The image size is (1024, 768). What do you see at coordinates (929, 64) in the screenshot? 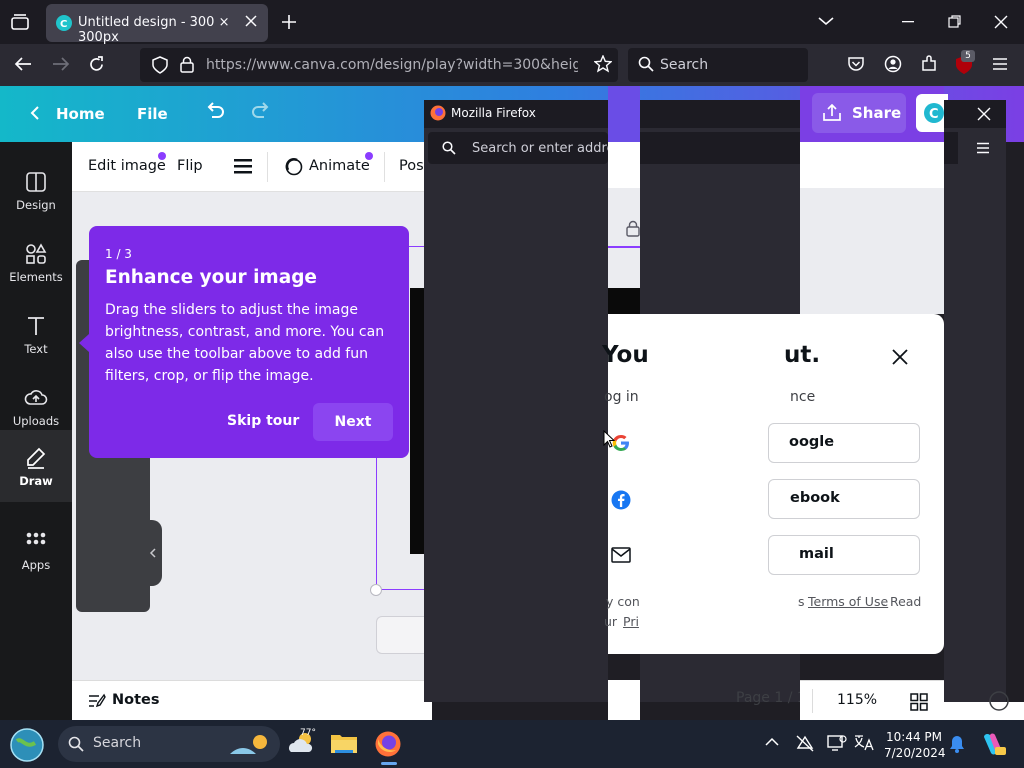
I see `extensions-icon` at bounding box center [929, 64].